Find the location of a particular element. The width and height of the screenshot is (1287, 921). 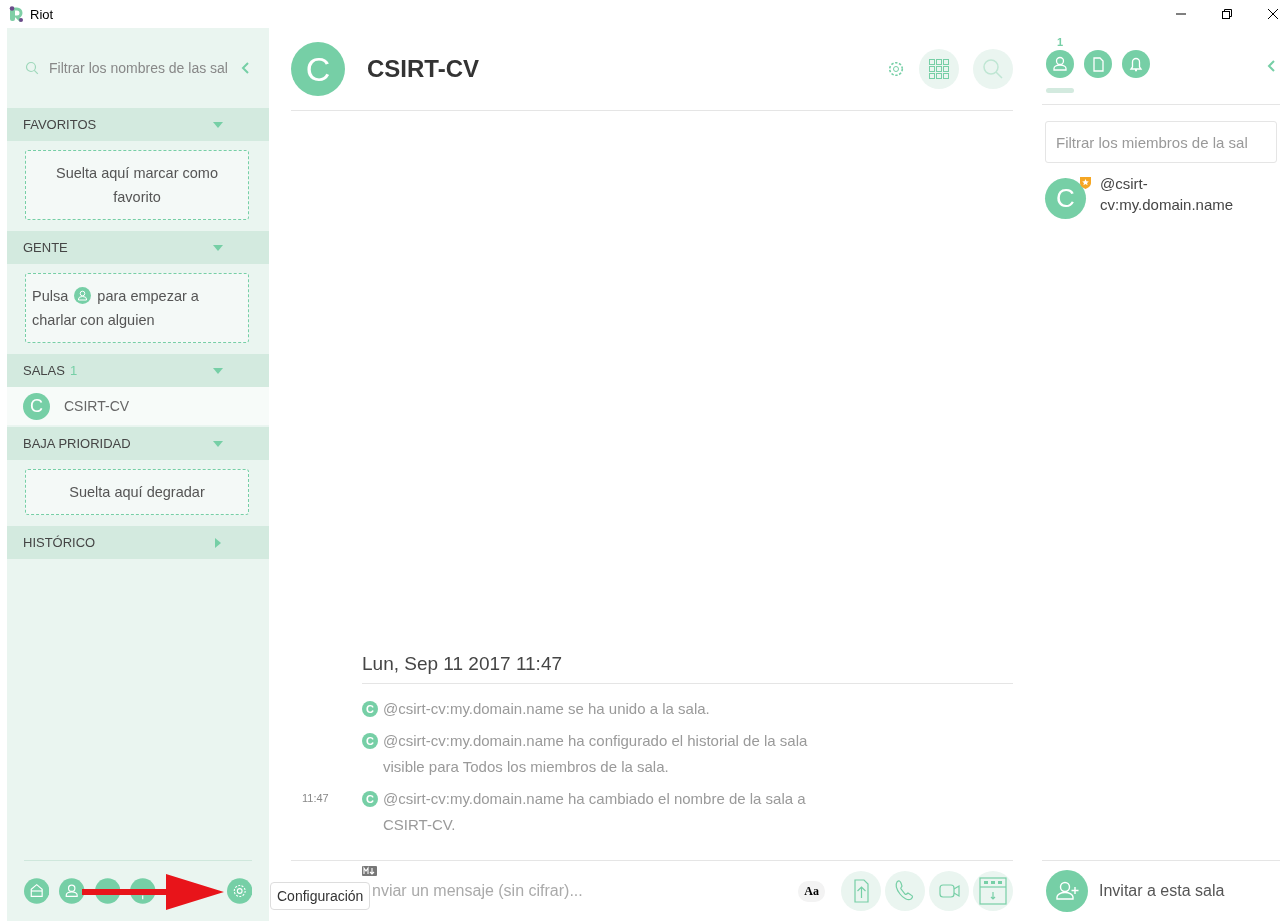

settings-icon is located at coordinates (896, 69).